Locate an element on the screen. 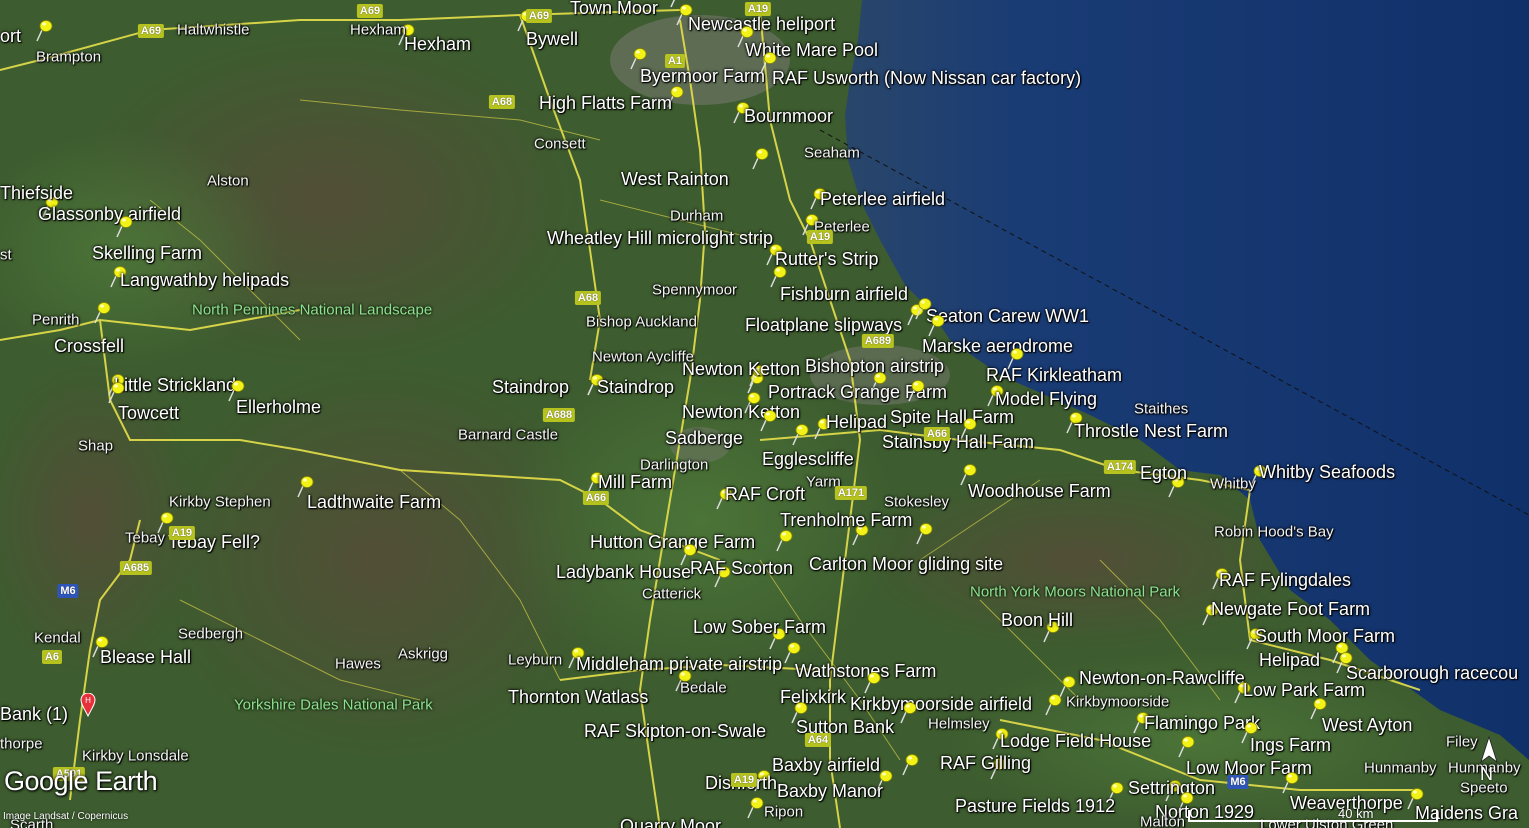 The image size is (1529, 828). placemark-label: Trenholme Farm is located at coordinates (846, 520).